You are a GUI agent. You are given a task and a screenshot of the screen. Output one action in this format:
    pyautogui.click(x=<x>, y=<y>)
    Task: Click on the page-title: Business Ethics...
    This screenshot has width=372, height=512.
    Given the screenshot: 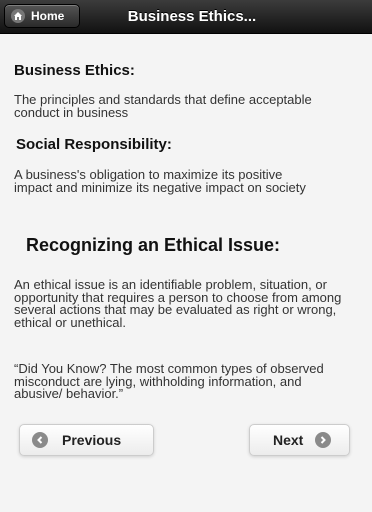 What is the action you would take?
    pyautogui.click(x=192, y=16)
    